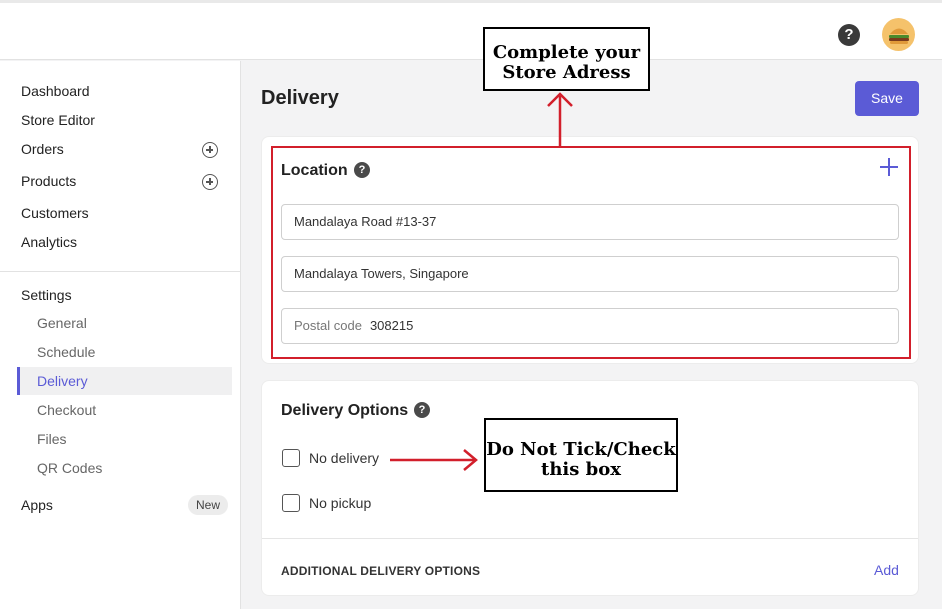  I want to click on add-order-icon, so click(210, 150).